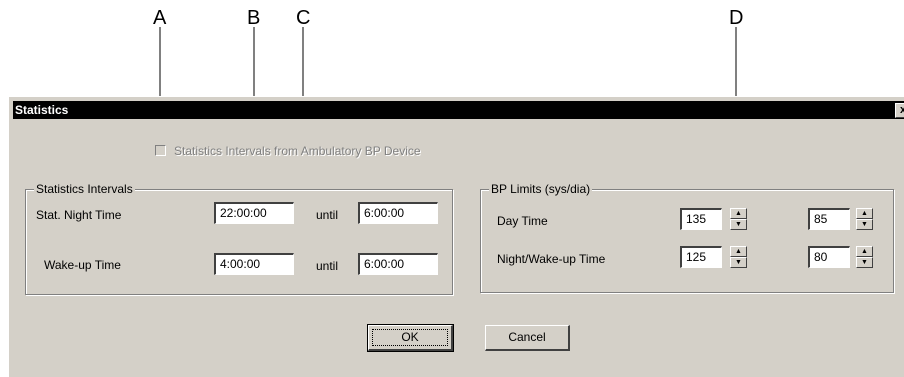 This screenshot has height=377, width=904. I want to click on wakeup-time-label: Wake-up Time, so click(82, 265).